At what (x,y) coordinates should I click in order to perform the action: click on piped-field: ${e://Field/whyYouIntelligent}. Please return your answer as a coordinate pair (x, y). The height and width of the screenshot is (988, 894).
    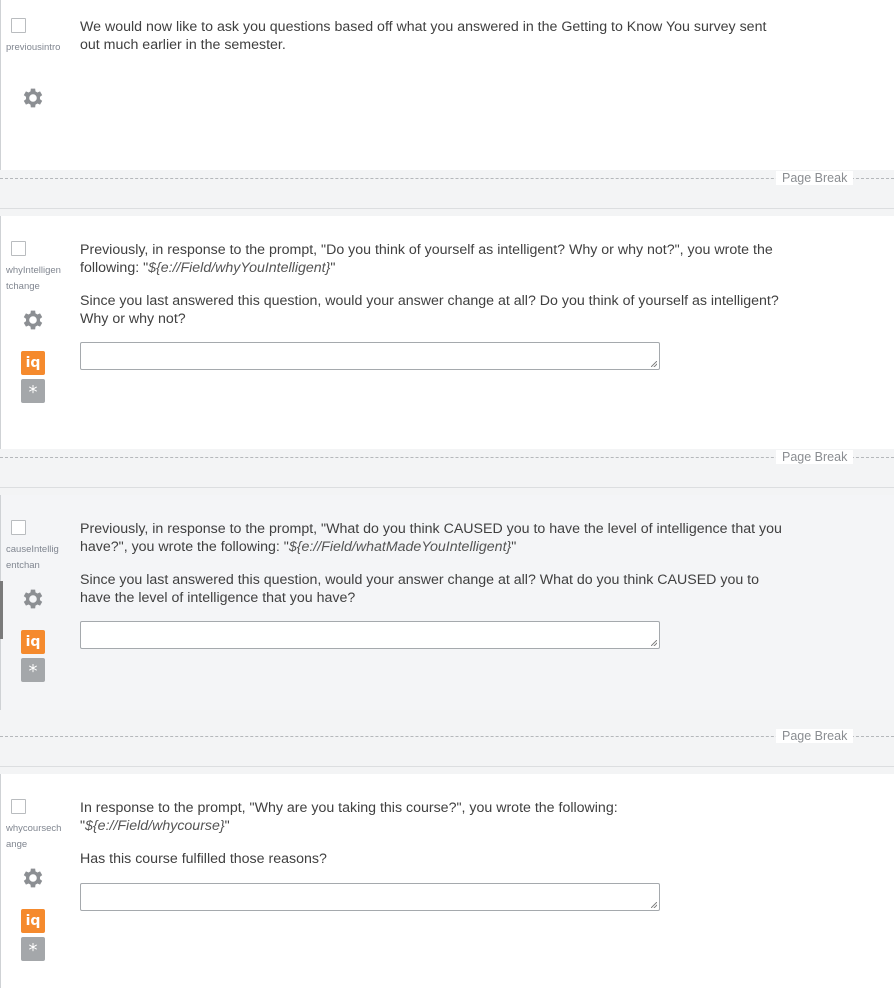
    Looking at the image, I should click on (239, 268).